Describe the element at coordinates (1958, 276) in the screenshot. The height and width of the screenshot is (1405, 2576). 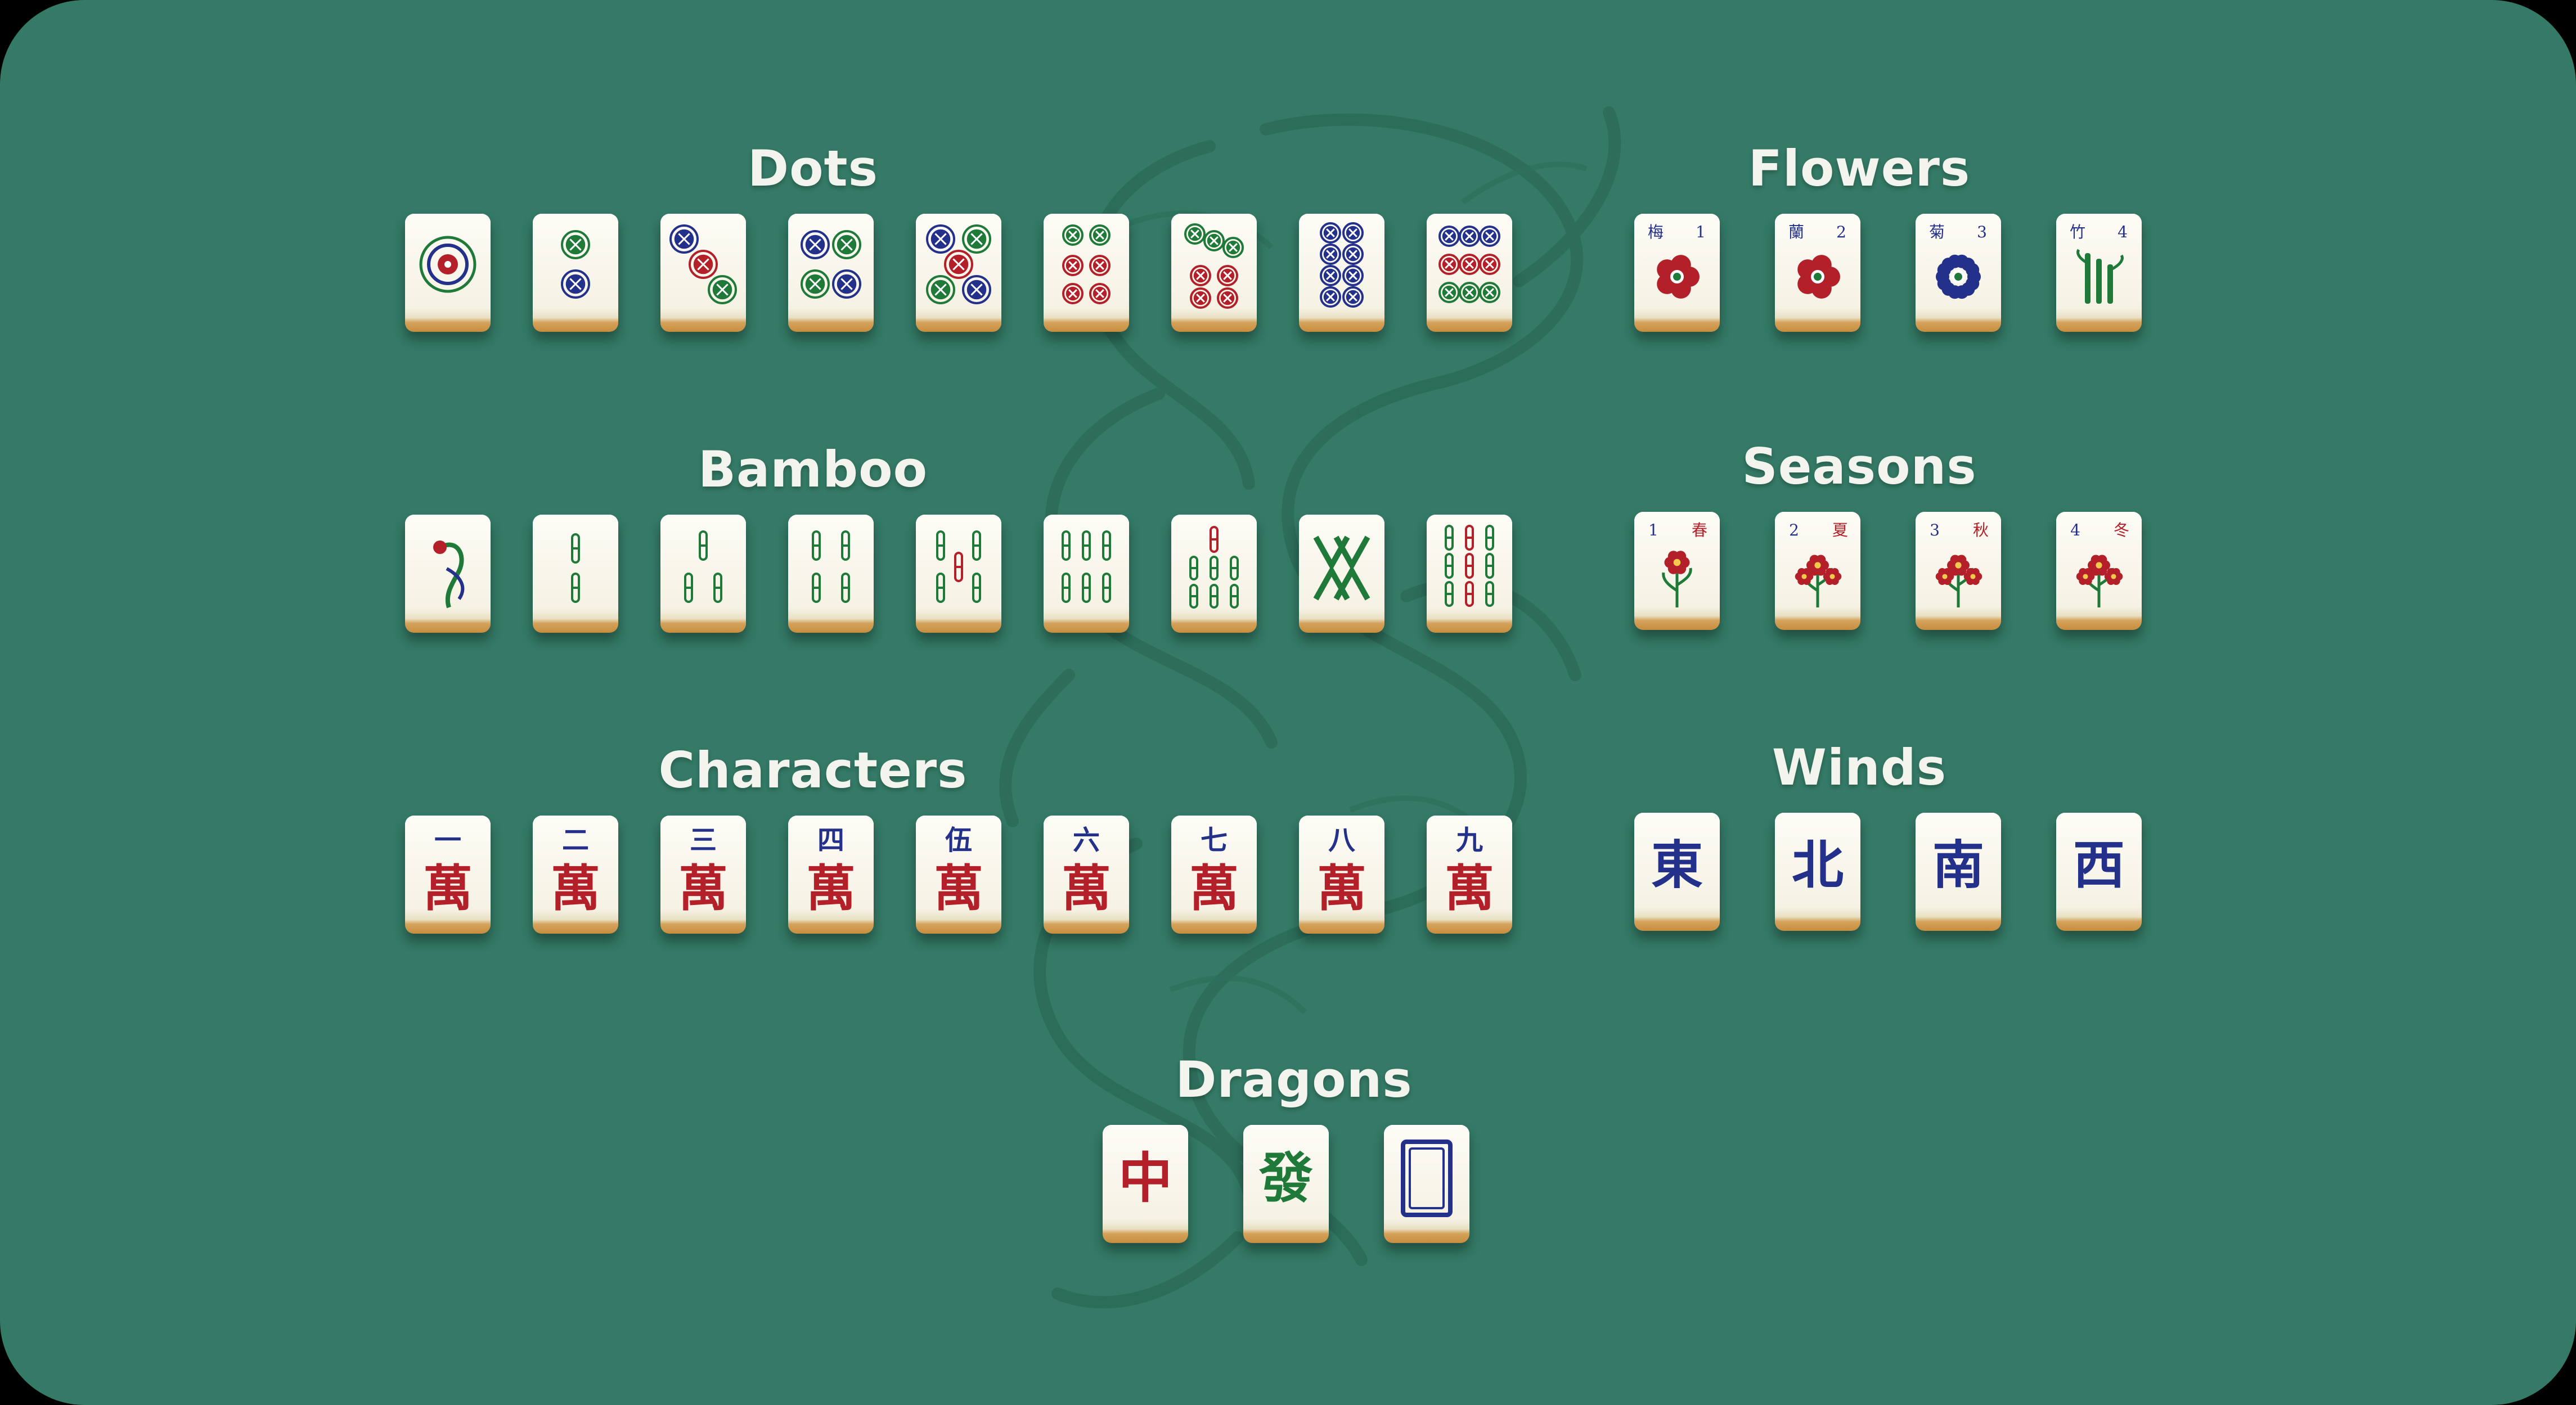
I see `chrysanthemum-icon` at that location.